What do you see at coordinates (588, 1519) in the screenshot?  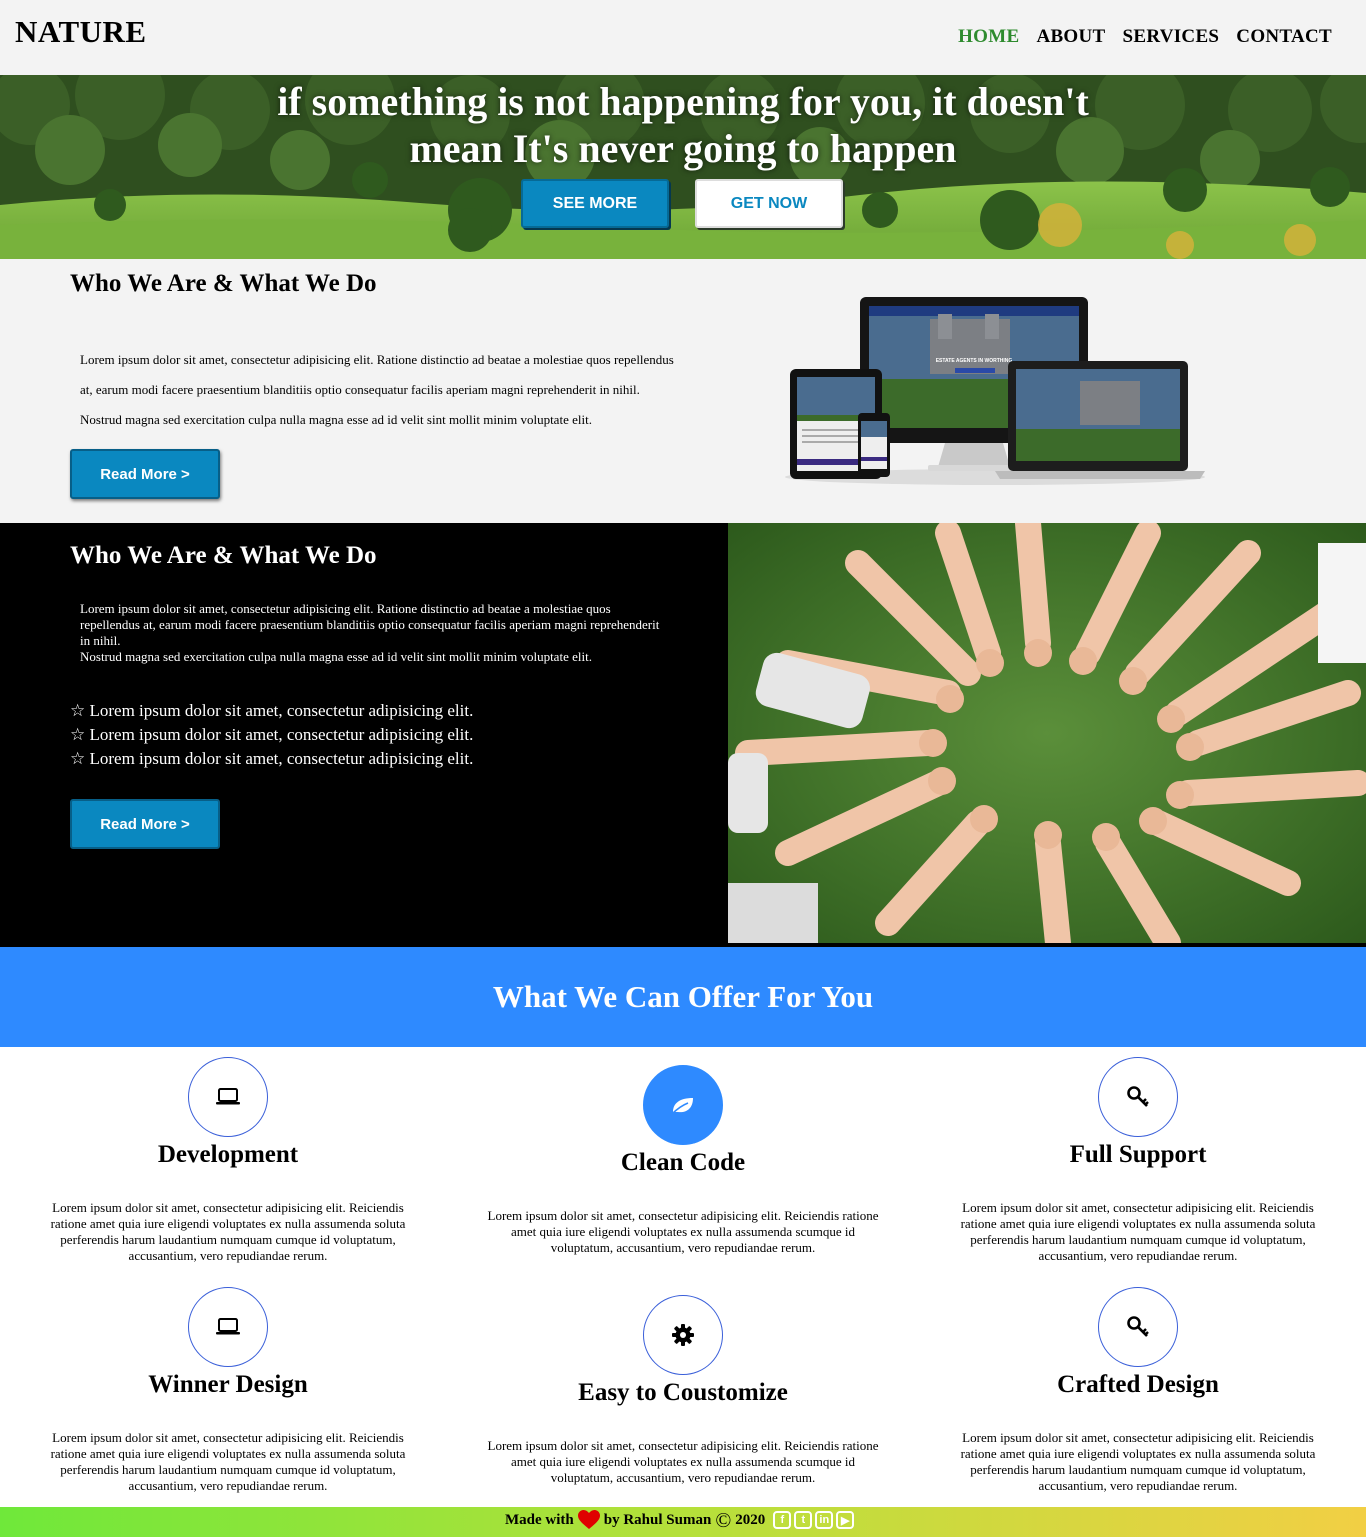 I see `heart-icon` at bounding box center [588, 1519].